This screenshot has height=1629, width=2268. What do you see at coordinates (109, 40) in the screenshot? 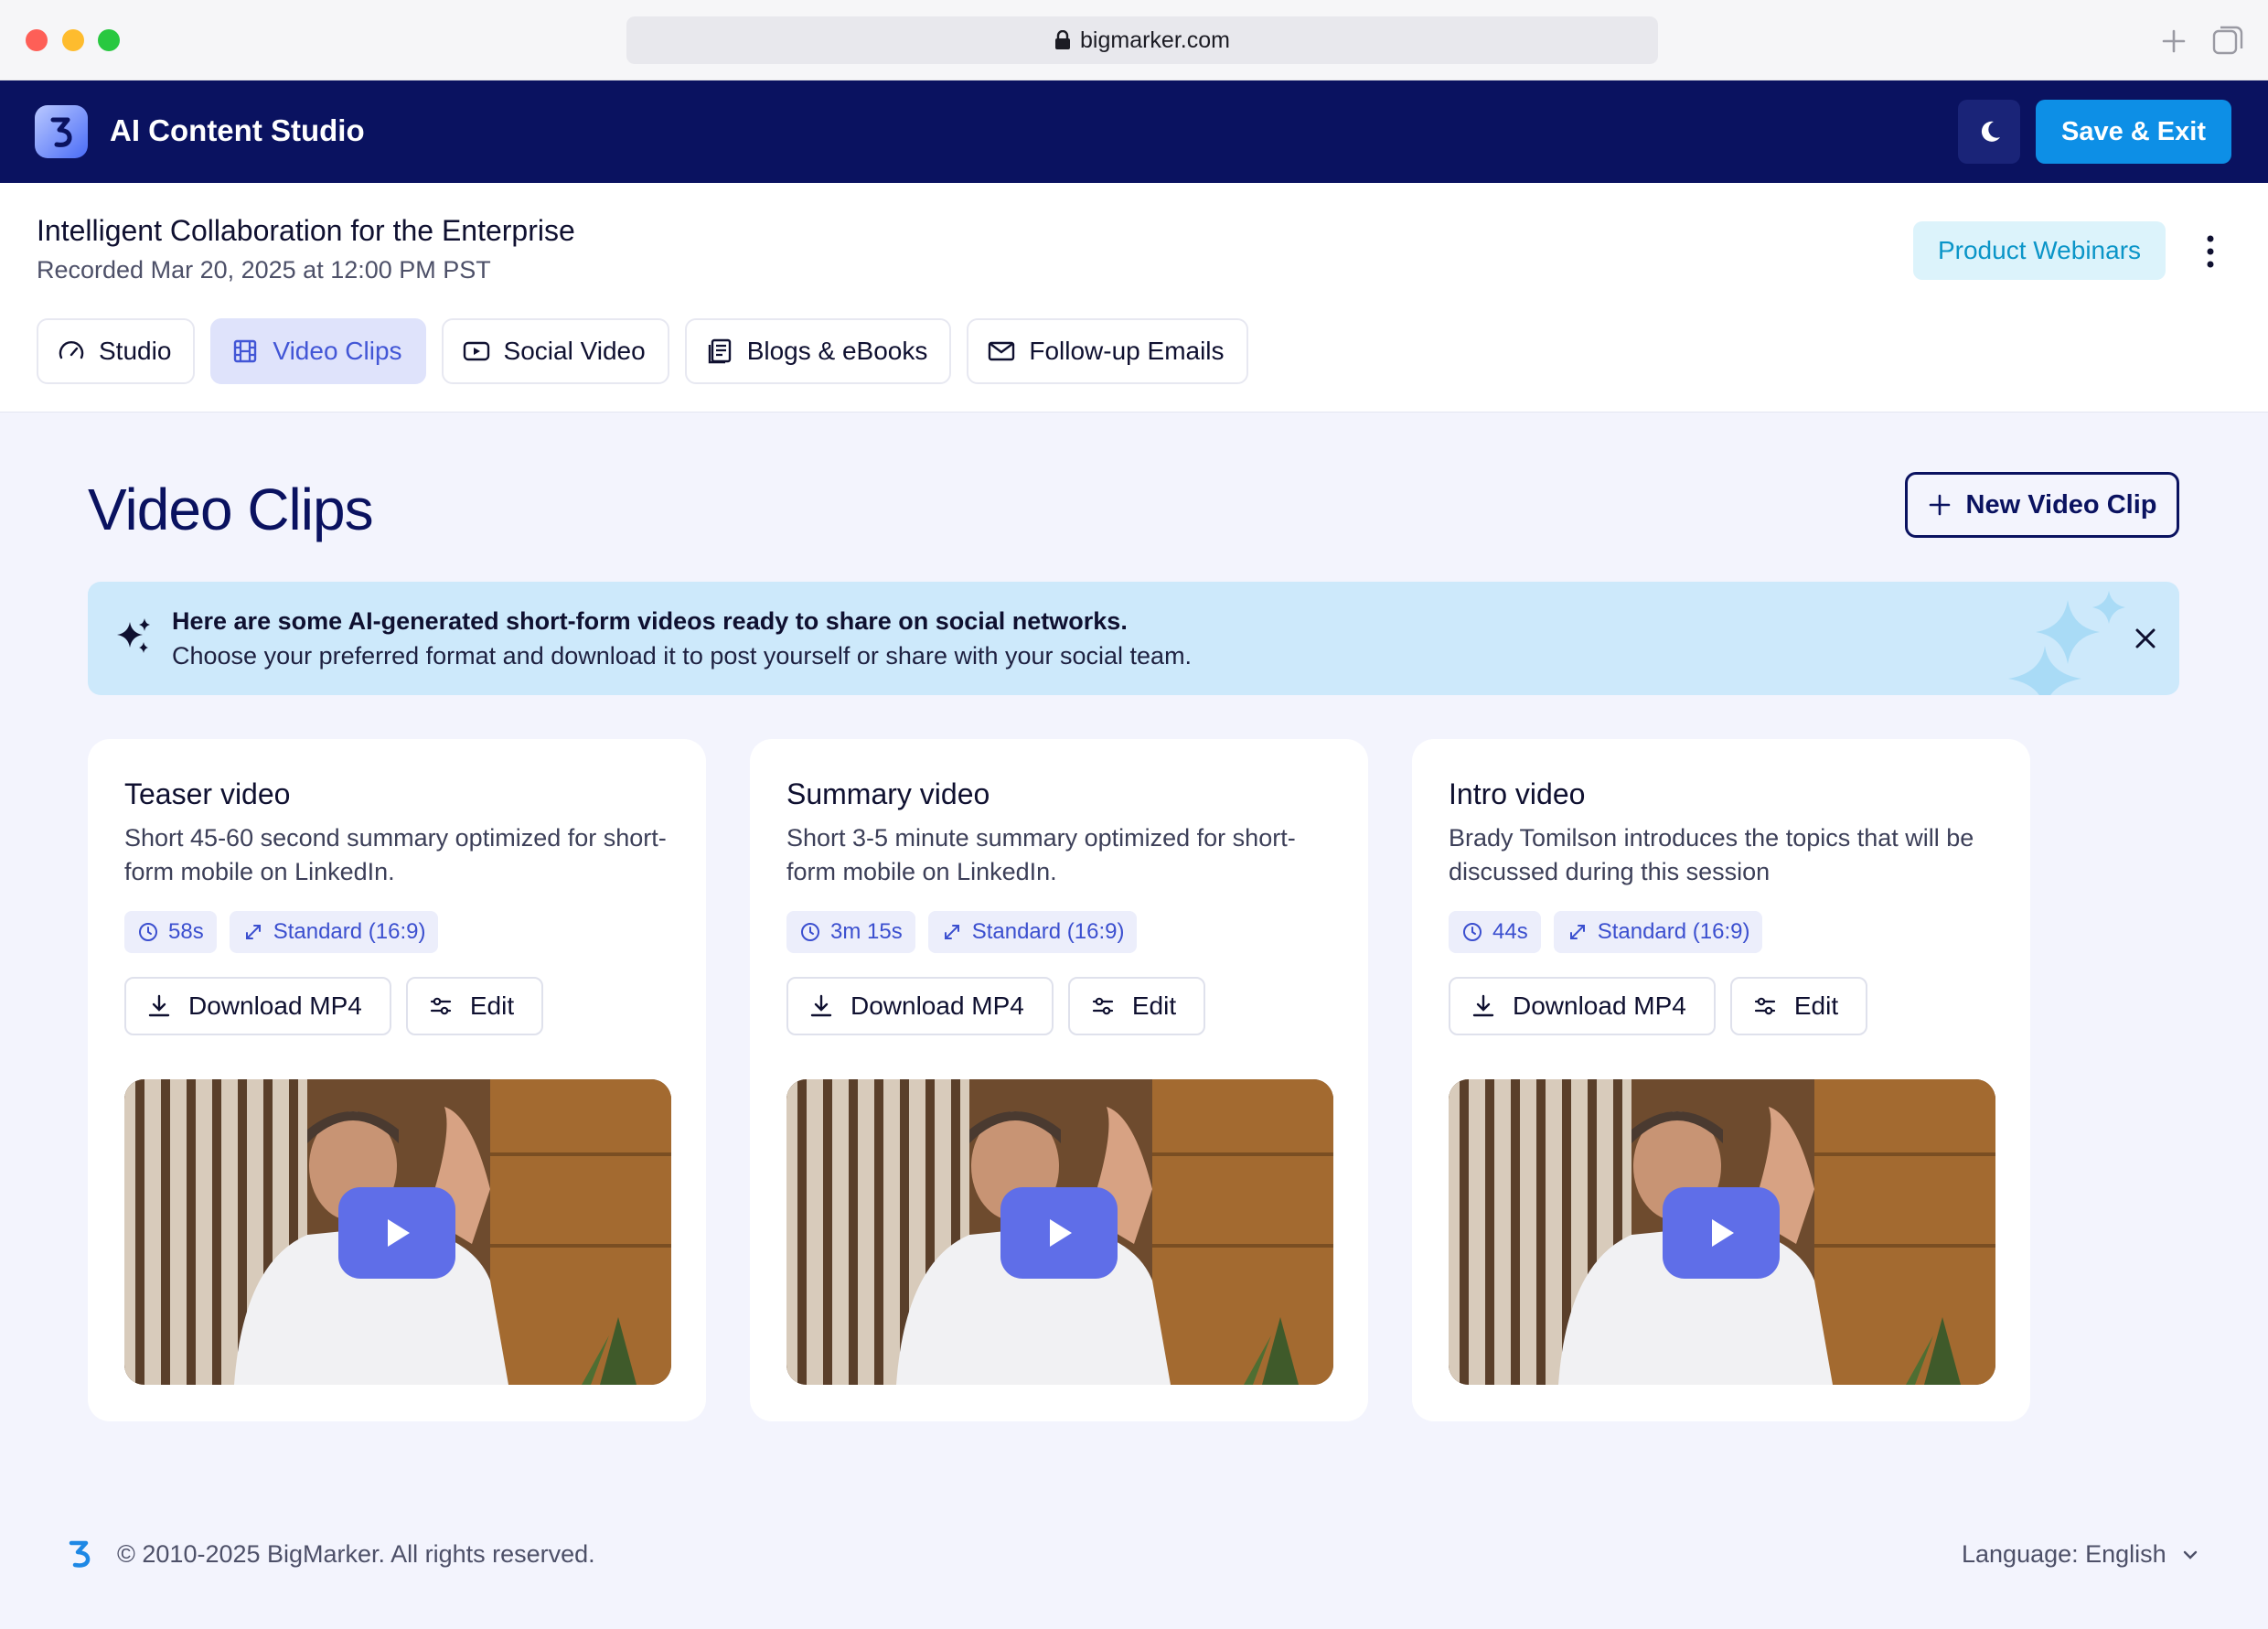
I see `maximize-window-button` at bounding box center [109, 40].